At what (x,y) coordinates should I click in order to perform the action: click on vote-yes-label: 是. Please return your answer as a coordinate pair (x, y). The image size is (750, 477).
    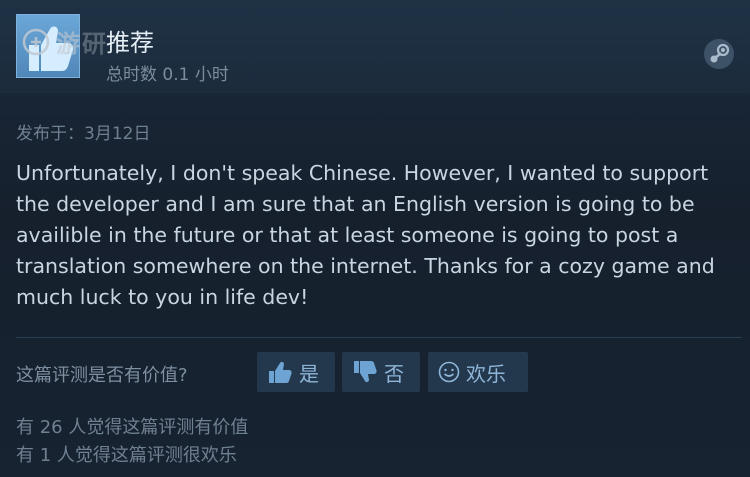
    Looking at the image, I should click on (309, 373).